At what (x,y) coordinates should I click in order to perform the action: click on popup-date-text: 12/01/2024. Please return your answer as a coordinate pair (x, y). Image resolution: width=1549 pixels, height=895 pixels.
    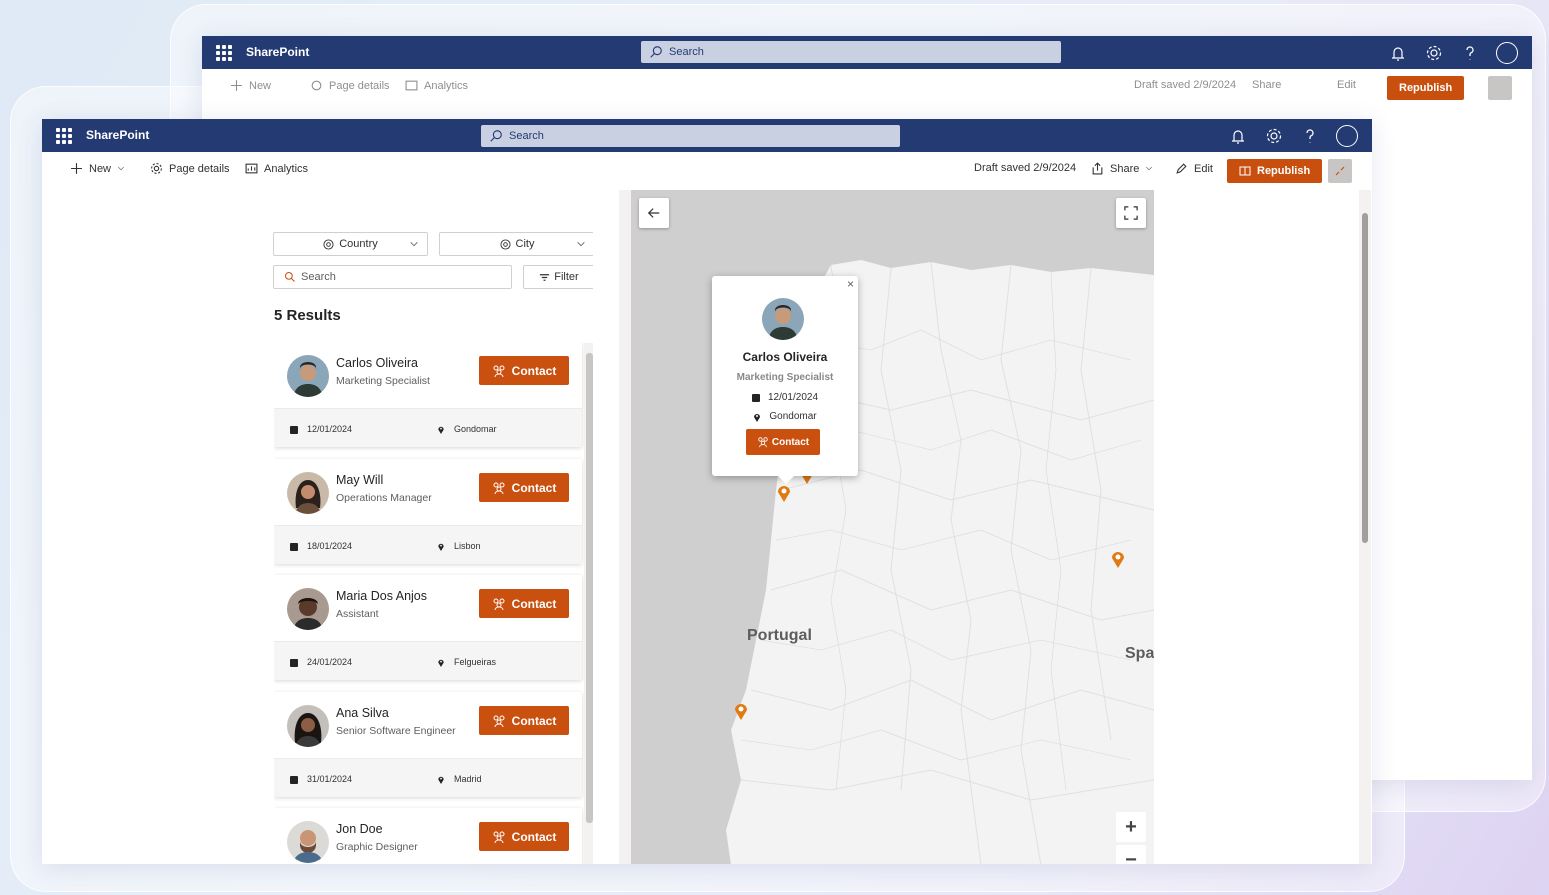
    Looking at the image, I should click on (793, 397).